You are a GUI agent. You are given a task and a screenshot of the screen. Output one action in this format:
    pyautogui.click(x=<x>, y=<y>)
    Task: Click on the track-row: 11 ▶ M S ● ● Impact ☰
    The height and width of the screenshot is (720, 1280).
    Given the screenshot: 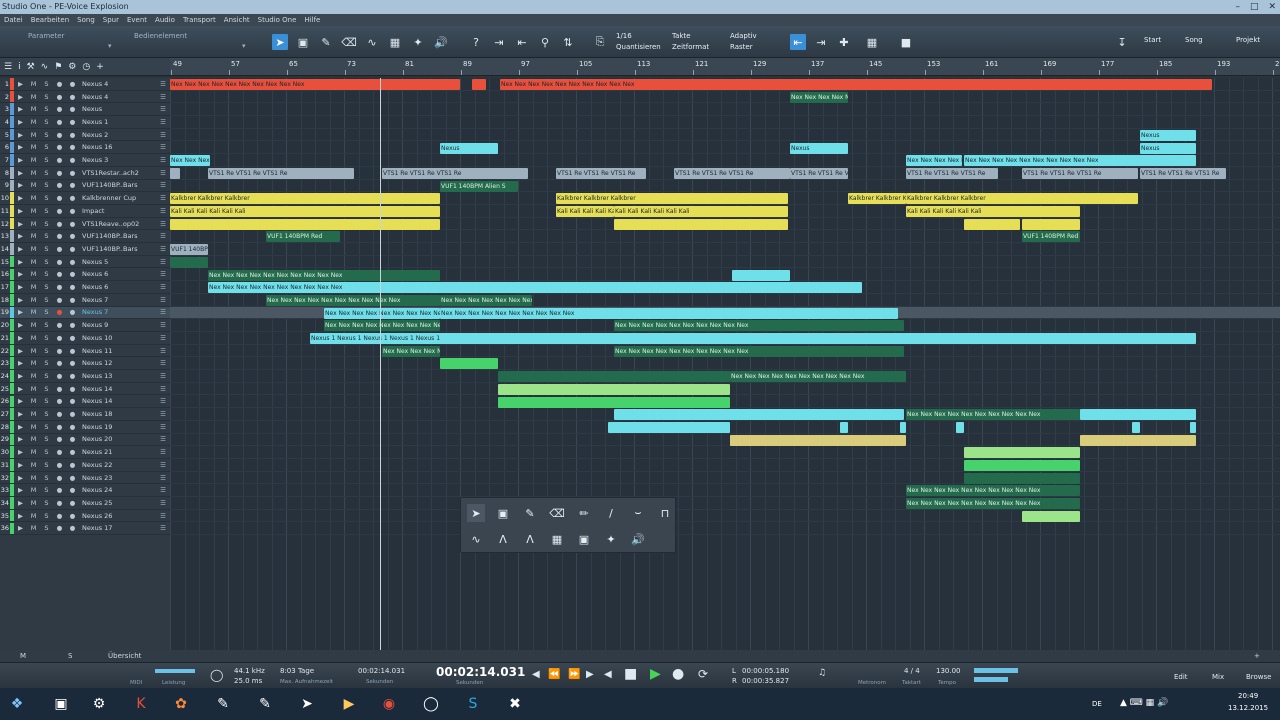 What is the action you would take?
    pyautogui.click(x=85, y=211)
    